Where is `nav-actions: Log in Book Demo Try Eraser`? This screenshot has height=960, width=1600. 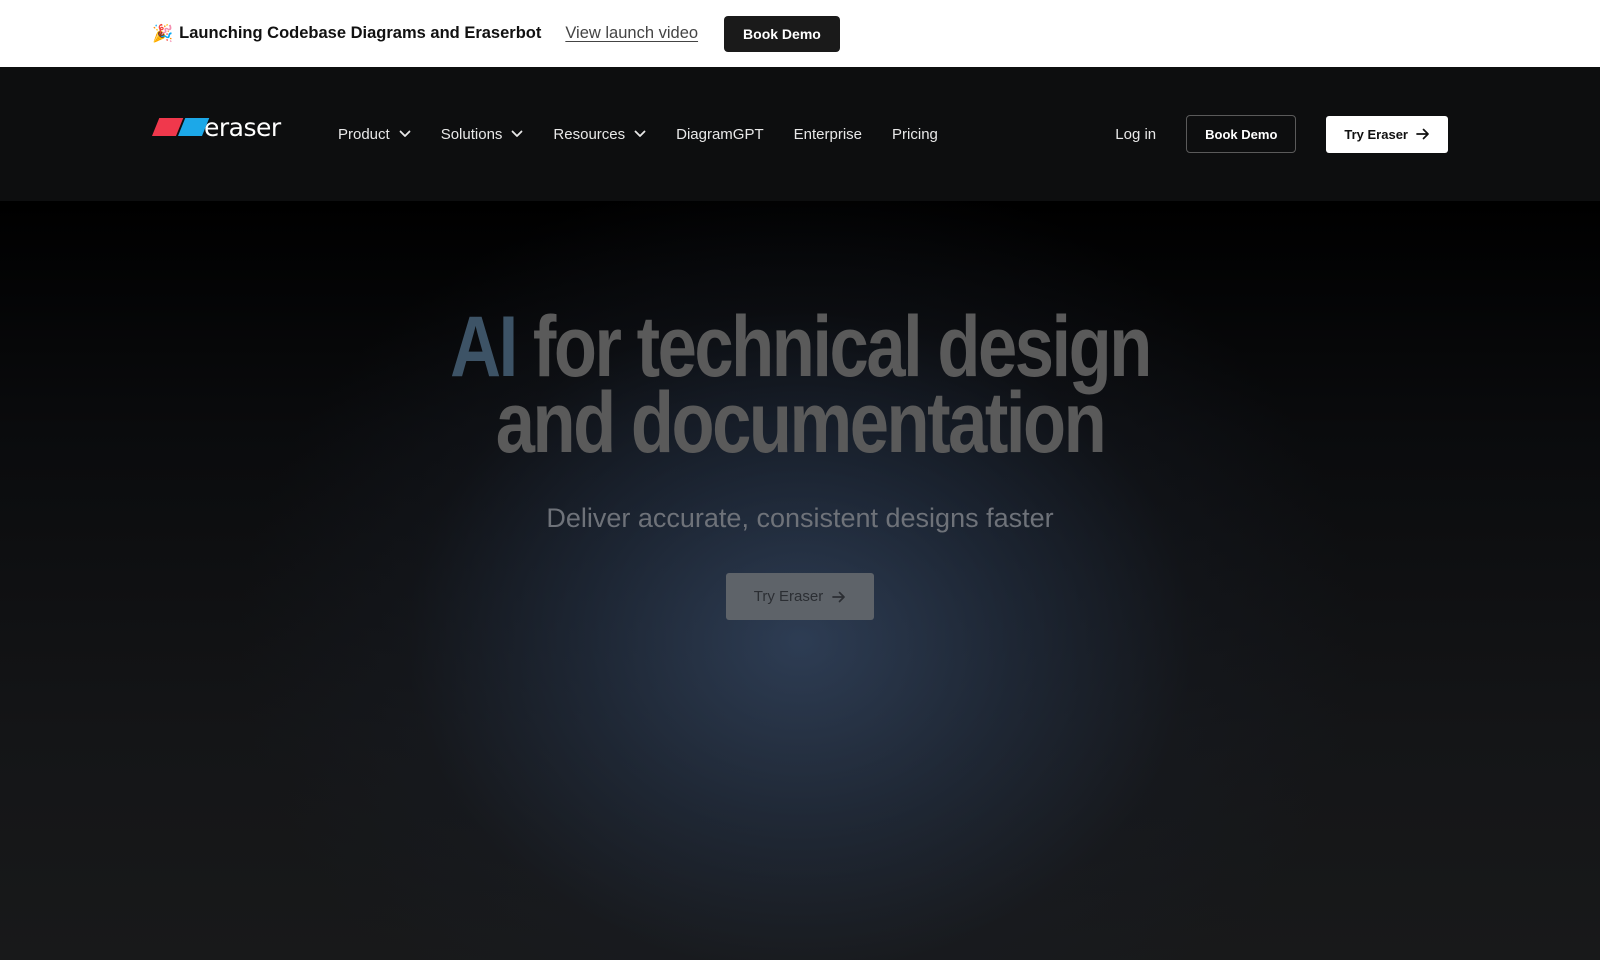 nav-actions: Log in Book Demo Try Eraser is located at coordinates (1281, 134).